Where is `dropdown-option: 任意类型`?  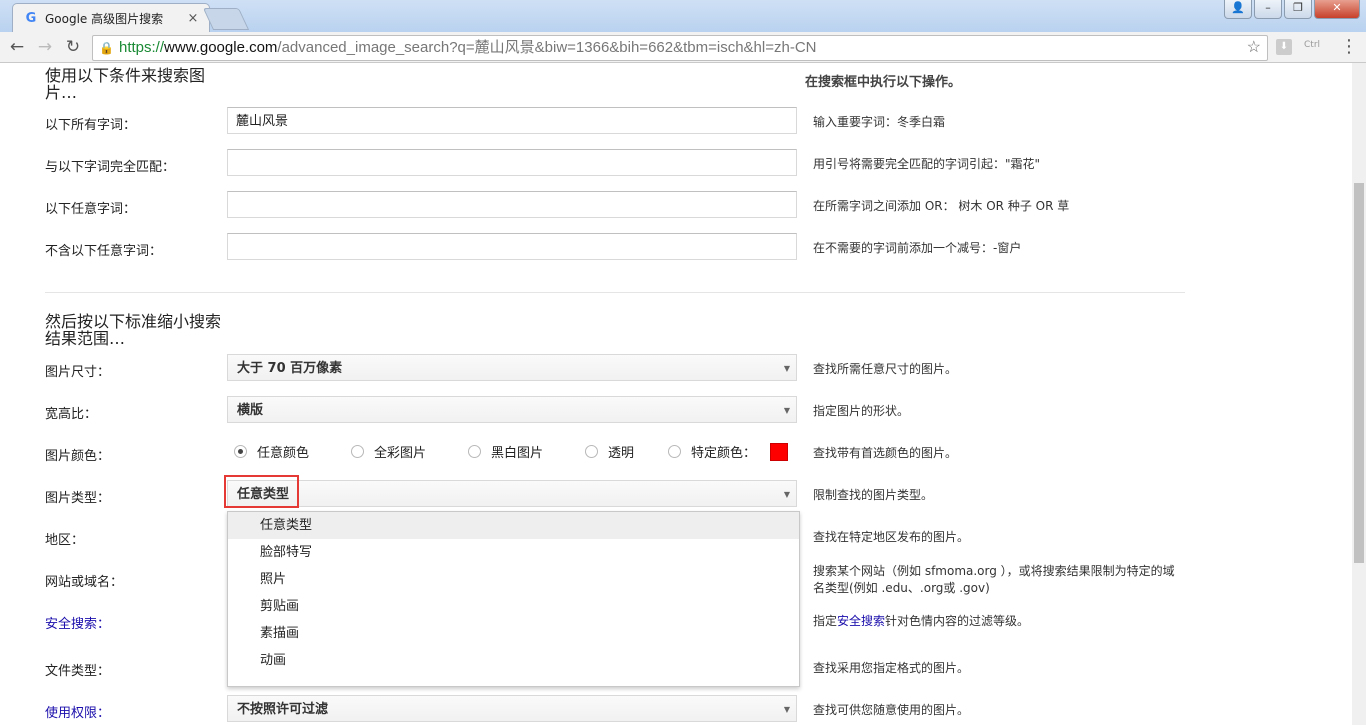
dropdown-option: 任意类型 is located at coordinates (513, 525).